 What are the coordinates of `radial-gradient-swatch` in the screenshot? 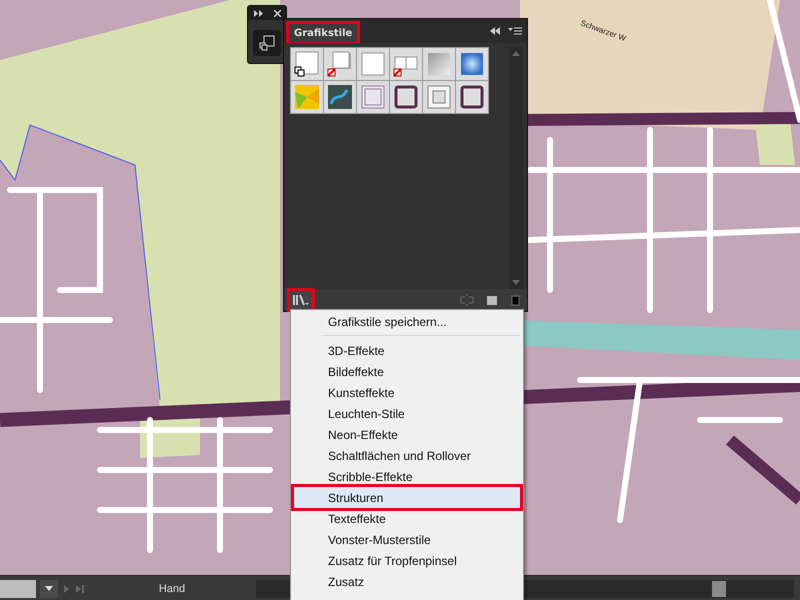 It's located at (472, 64).